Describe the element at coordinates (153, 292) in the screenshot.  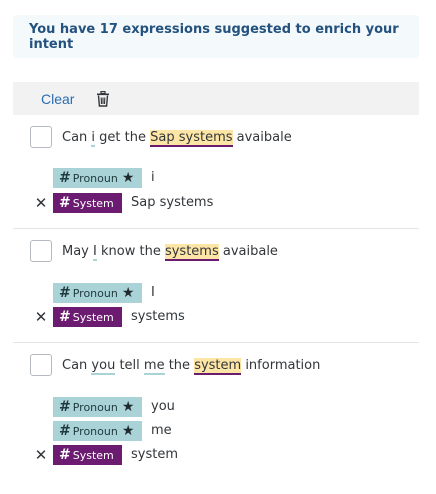
I see `annotation-value: I` at that location.